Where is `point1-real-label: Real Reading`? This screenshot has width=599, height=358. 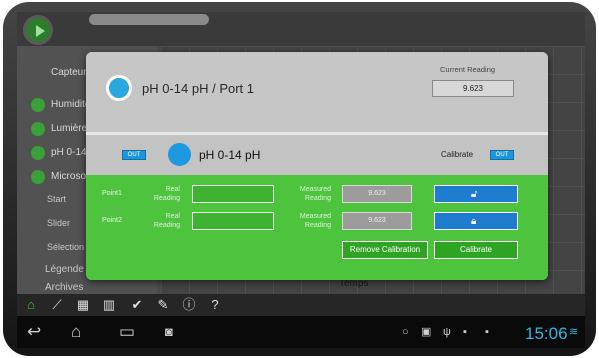
point1-real-label: Real Reading is located at coordinates (166, 194).